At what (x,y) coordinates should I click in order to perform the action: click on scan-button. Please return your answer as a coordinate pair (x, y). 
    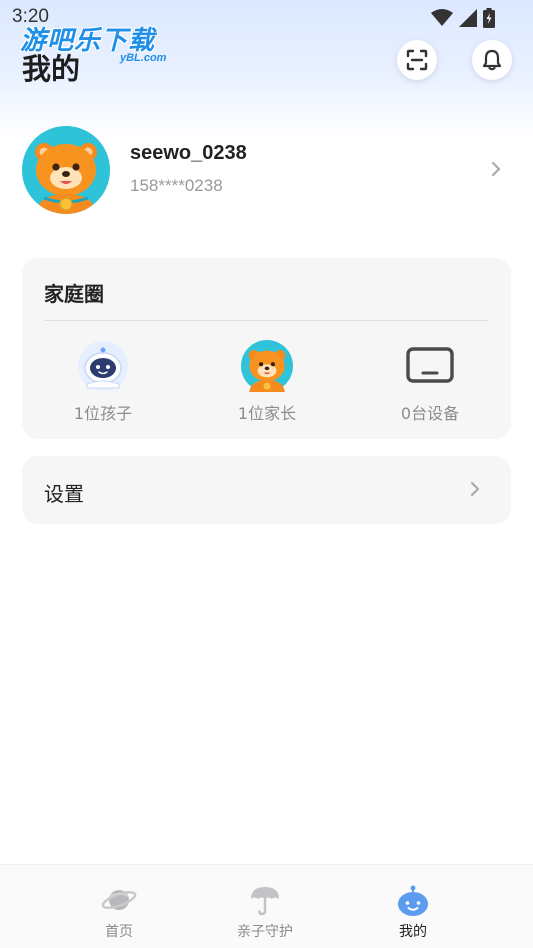
    Looking at the image, I should click on (417, 60).